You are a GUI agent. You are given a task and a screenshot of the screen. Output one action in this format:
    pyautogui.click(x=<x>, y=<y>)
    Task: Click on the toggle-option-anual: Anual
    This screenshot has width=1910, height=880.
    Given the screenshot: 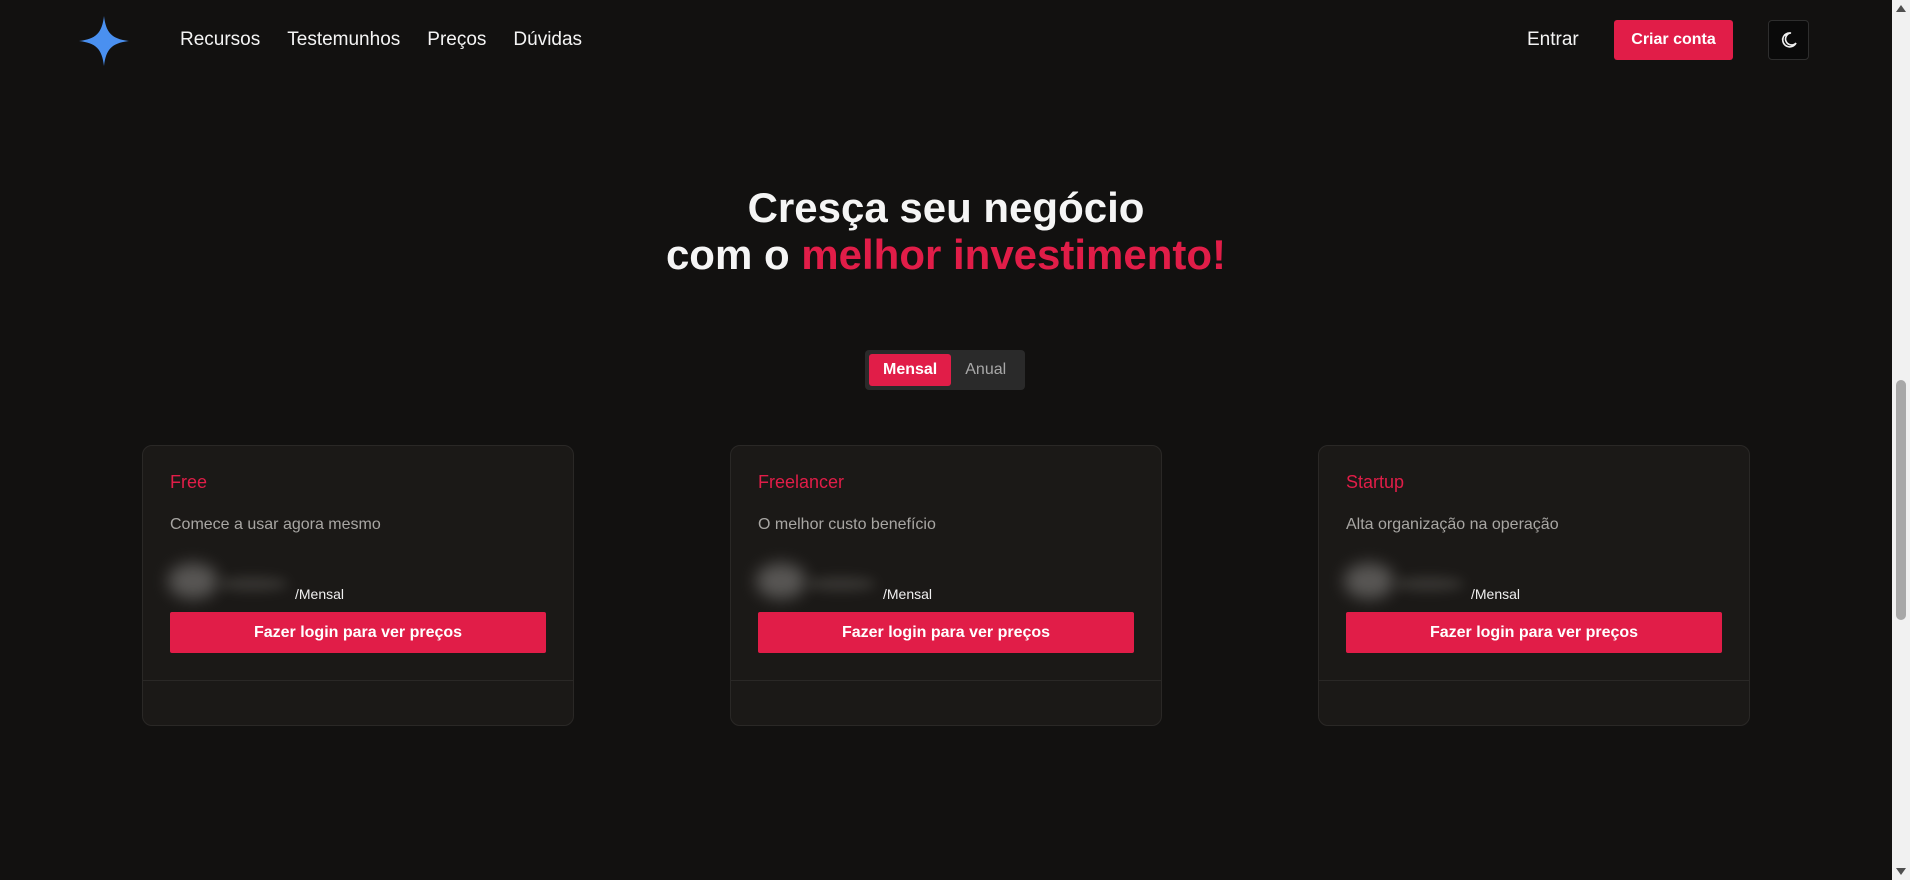 What is the action you would take?
    pyautogui.click(x=985, y=370)
    